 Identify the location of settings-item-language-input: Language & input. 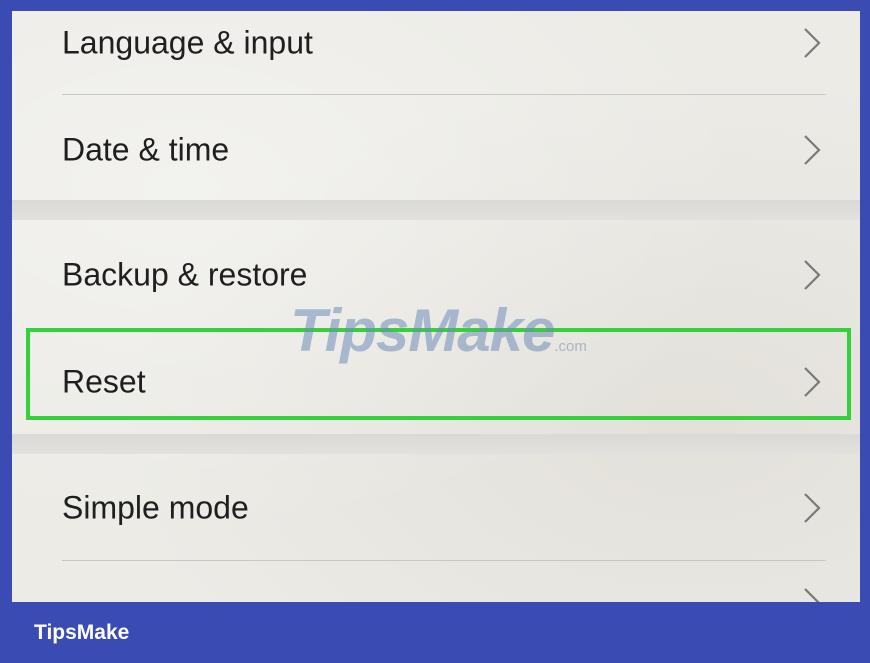
(436, 49).